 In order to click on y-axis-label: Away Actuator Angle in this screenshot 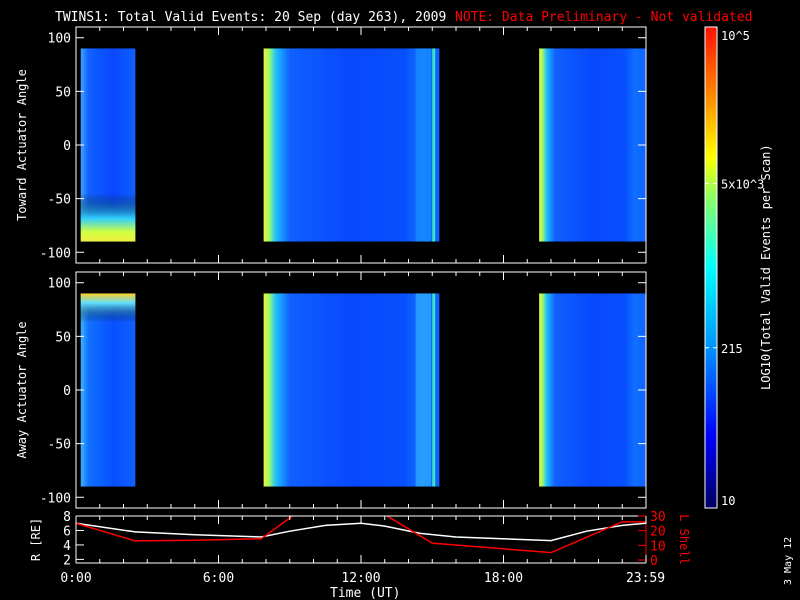, I will do `click(22, 389)`.